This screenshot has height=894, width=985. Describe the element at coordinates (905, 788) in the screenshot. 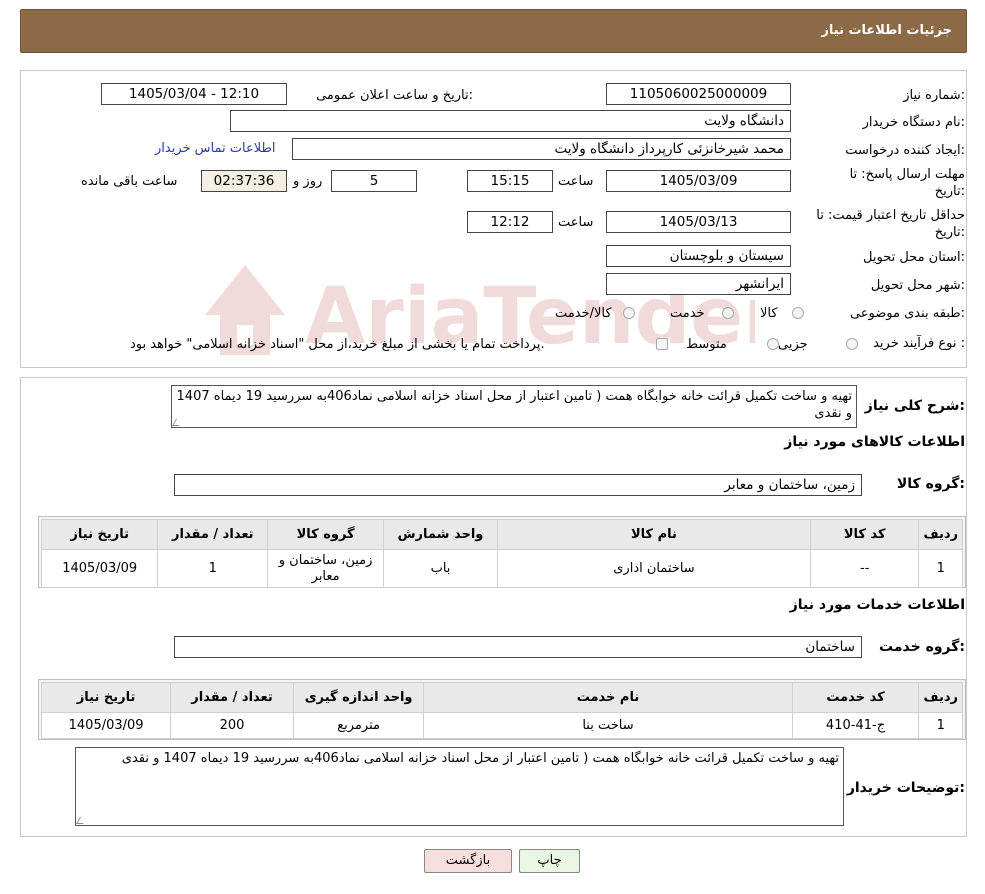

I see `buyer-notes-label: توضیحات خریدار:` at that location.